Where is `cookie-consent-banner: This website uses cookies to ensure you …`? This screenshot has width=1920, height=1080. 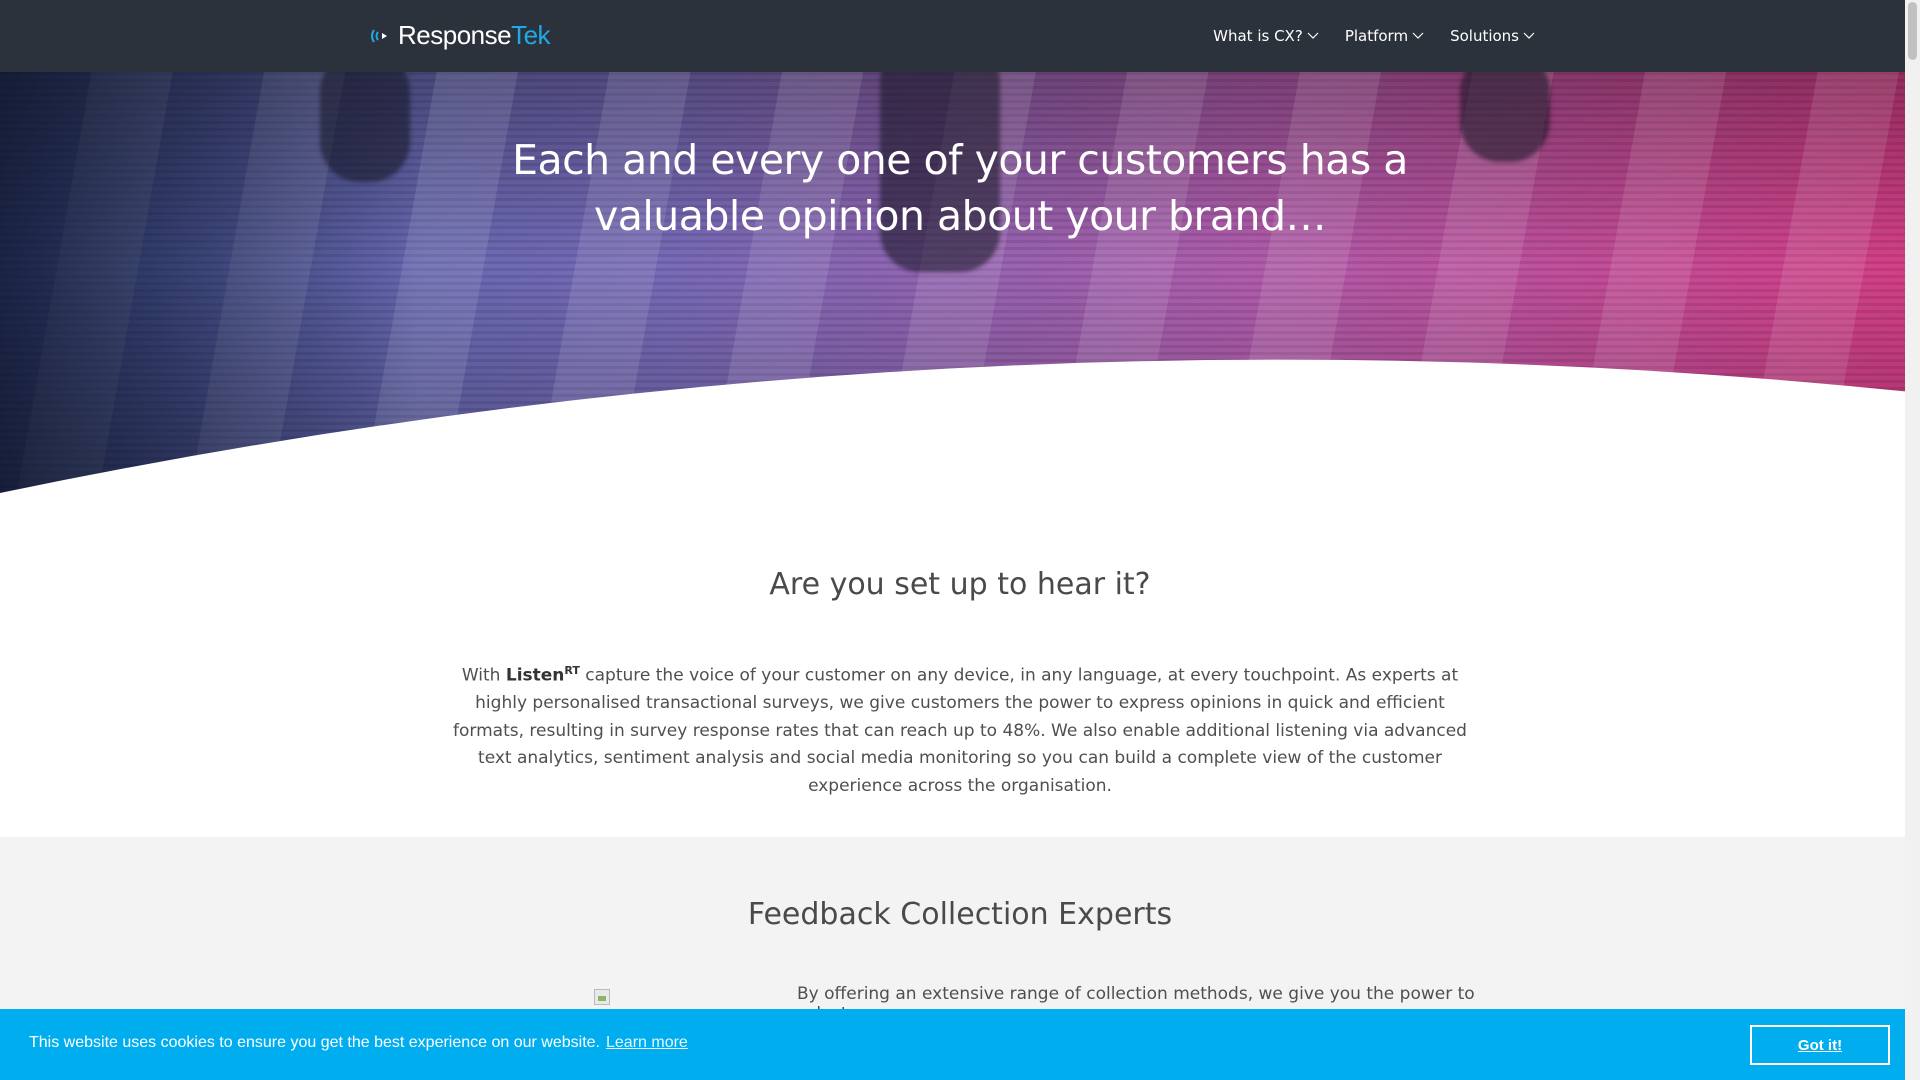 cookie-consent-banner: This website uses cookies to ensure you … is located at coordinates (960, 1044).